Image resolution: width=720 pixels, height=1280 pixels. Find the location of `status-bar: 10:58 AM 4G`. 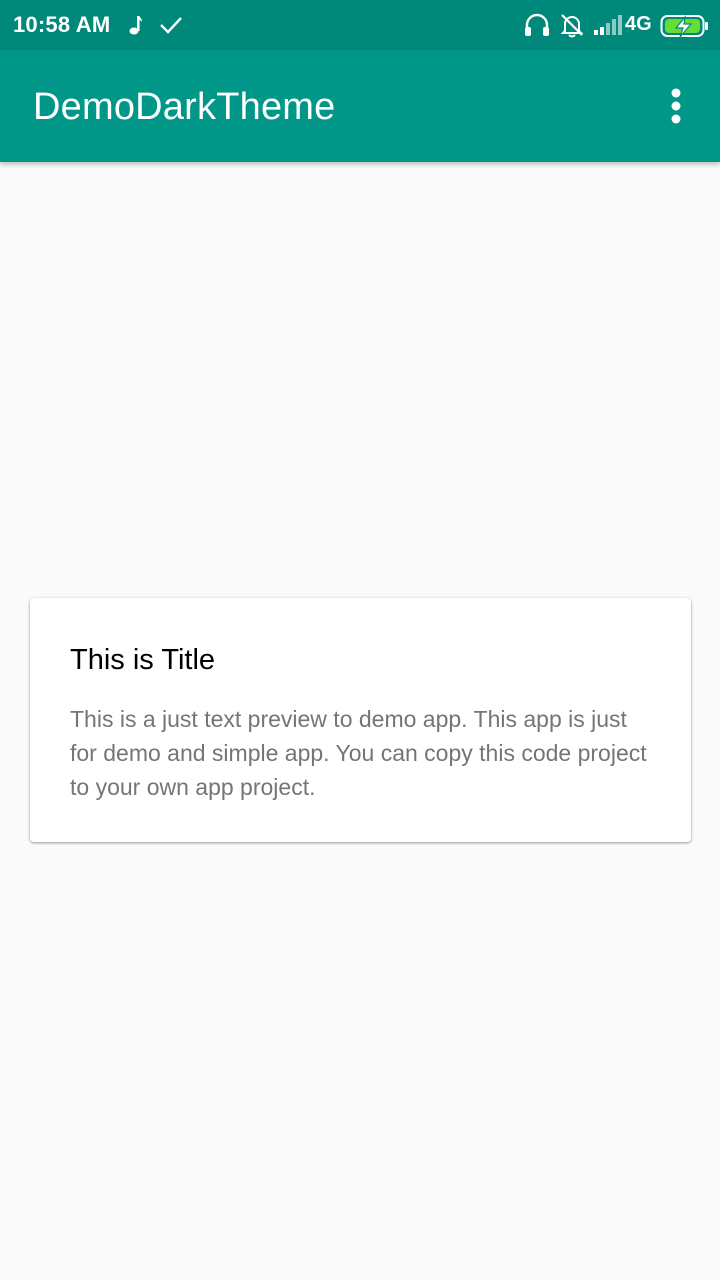

status-bar: 10:58 AM 4G is located at coordinates (360, 25).